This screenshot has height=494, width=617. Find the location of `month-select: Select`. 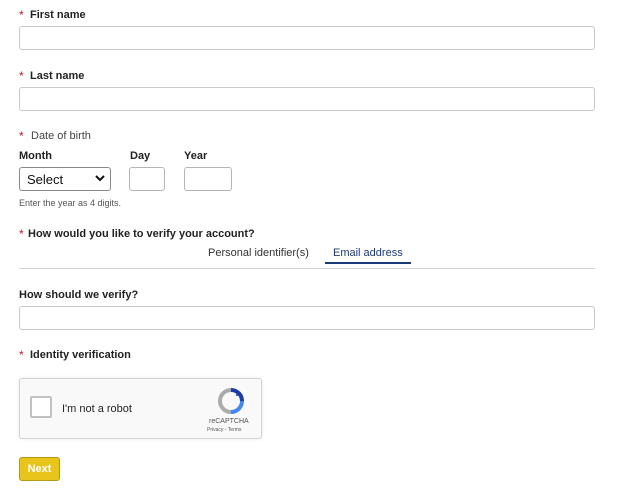

month-select: Select is located at coordinates (65, 179).